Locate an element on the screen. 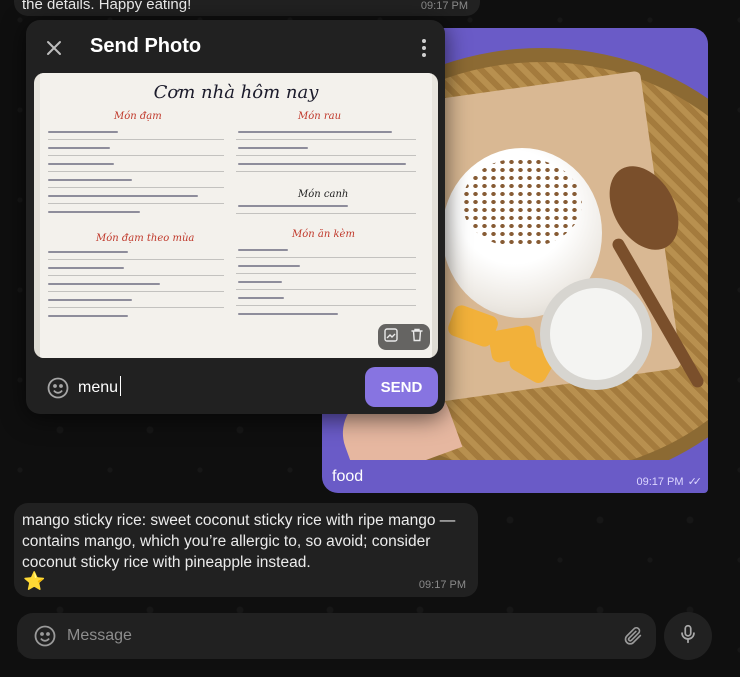 The image size is (740, 677). more-vertical-icon is located at coordinates (424, 48).